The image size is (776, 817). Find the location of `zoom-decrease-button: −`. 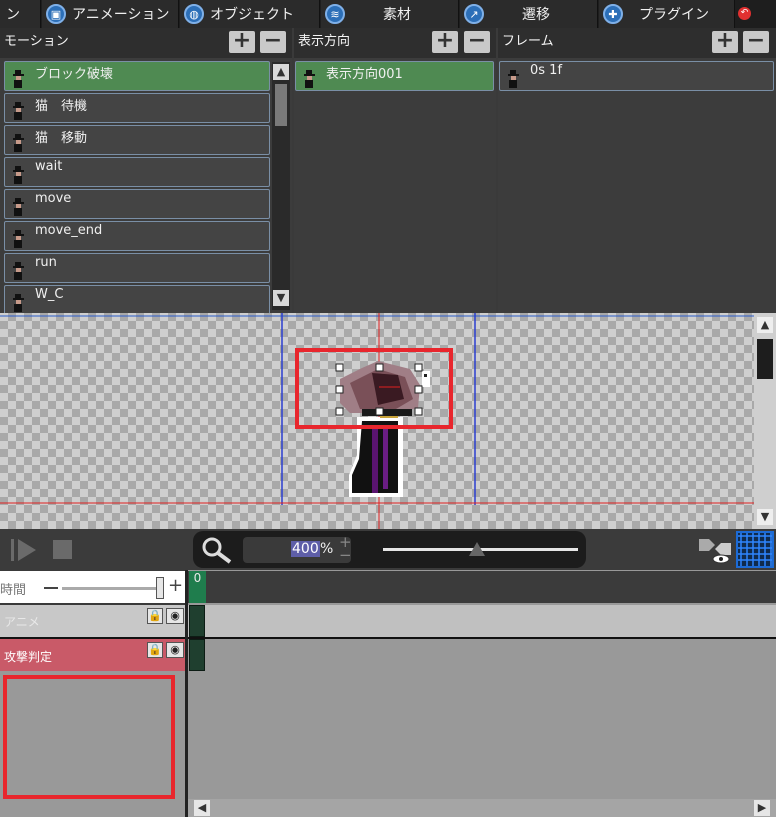

zoom-decrease-button: − is located at coordinates (345, 555).